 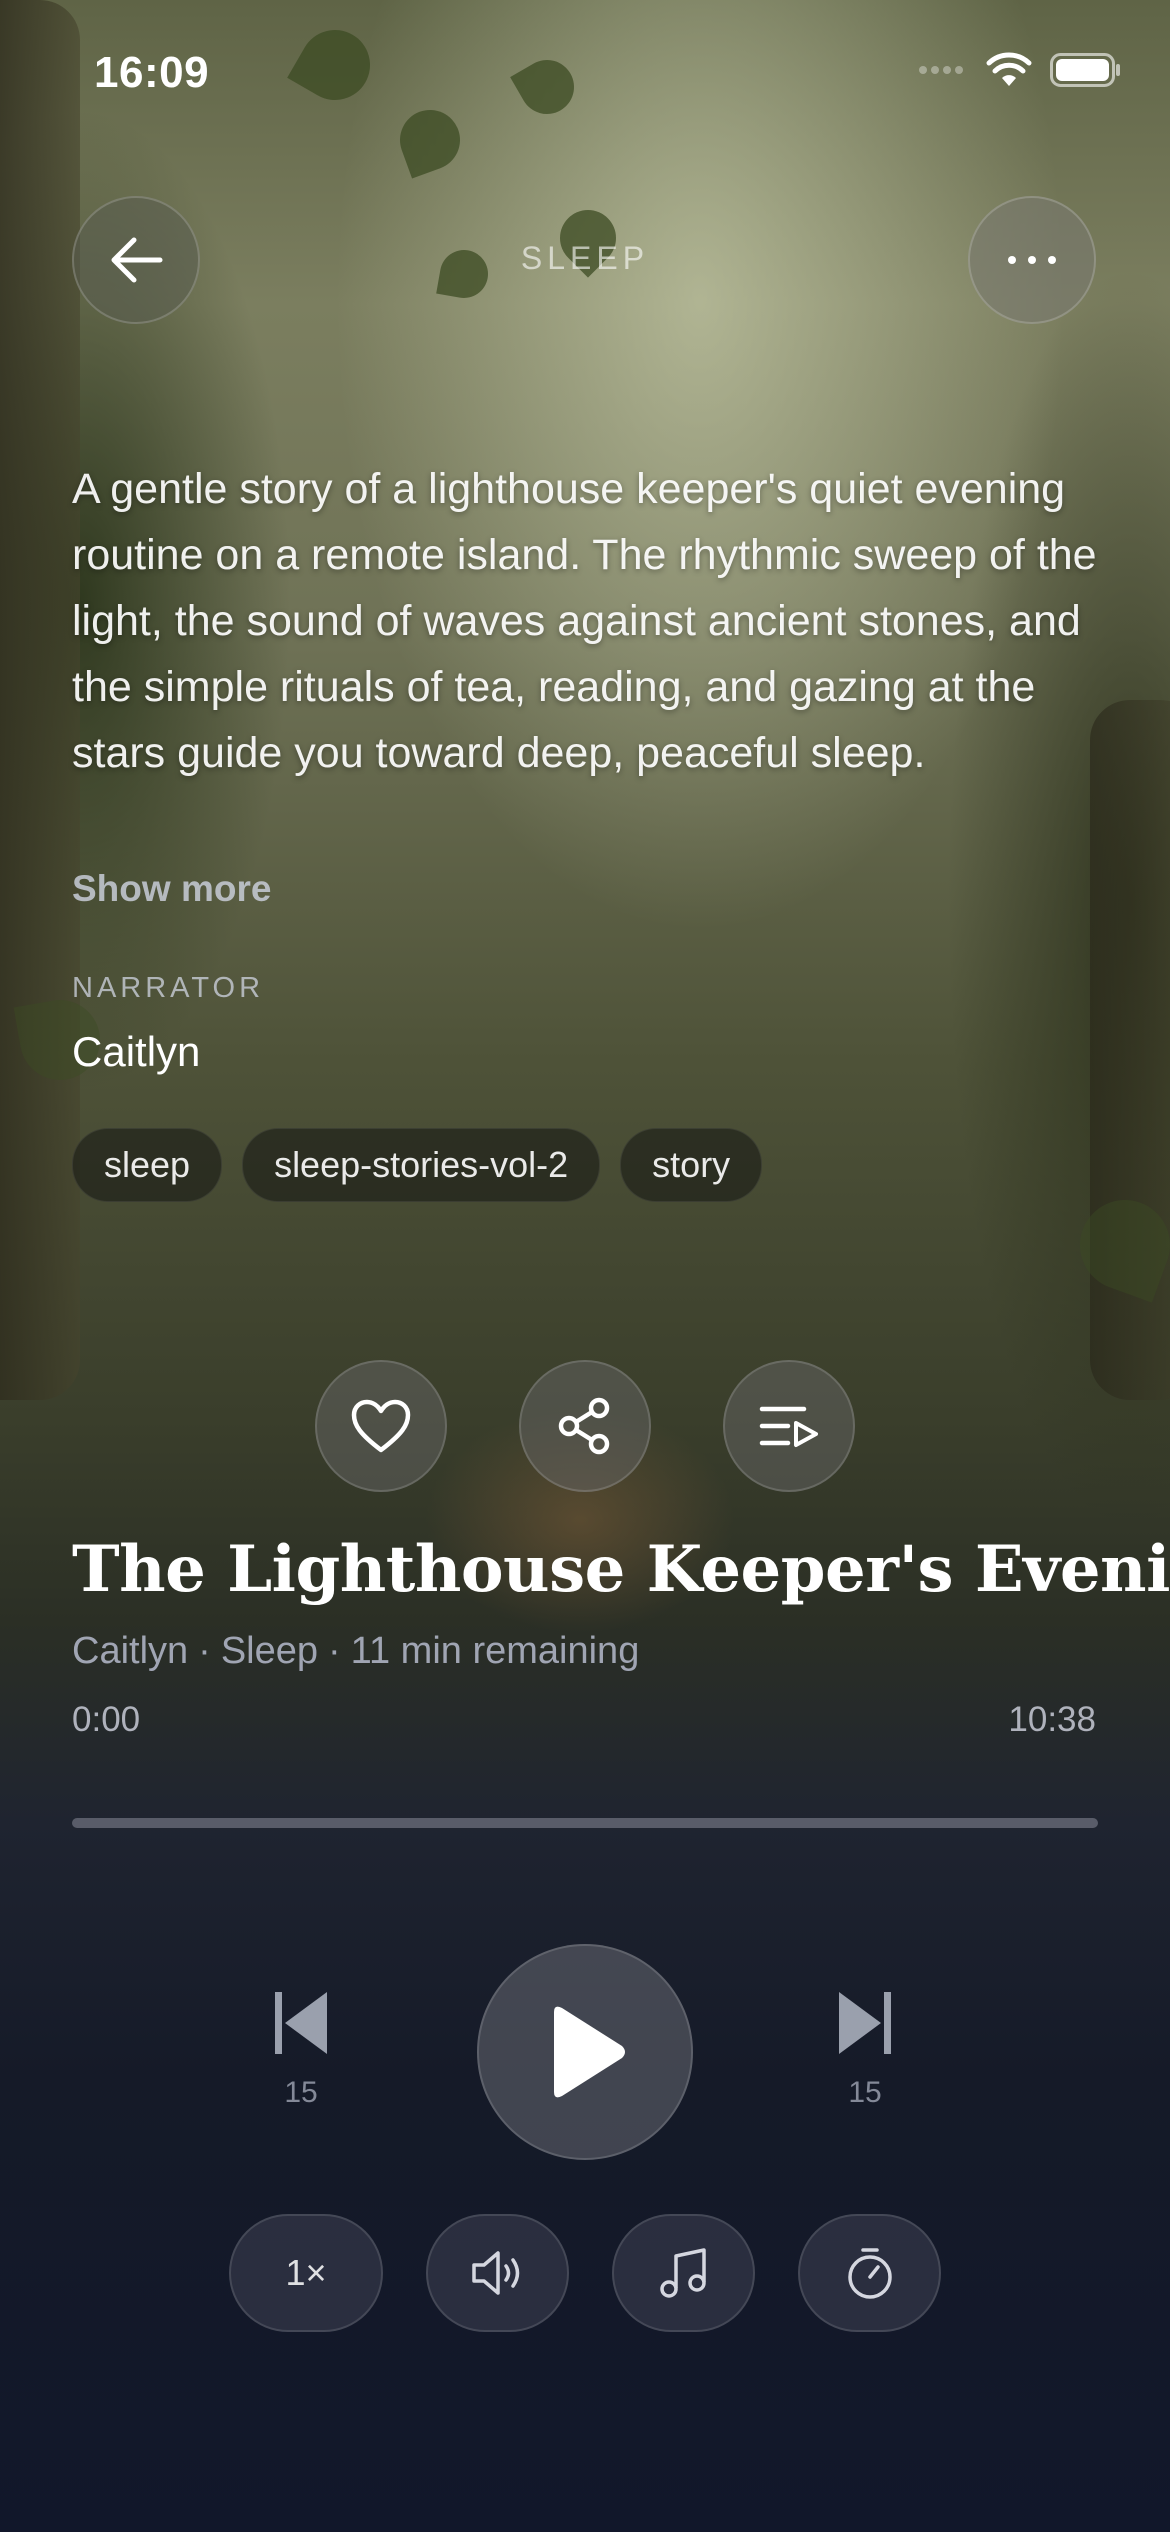 I want to click on play-button, so click(x=585, y=2052).